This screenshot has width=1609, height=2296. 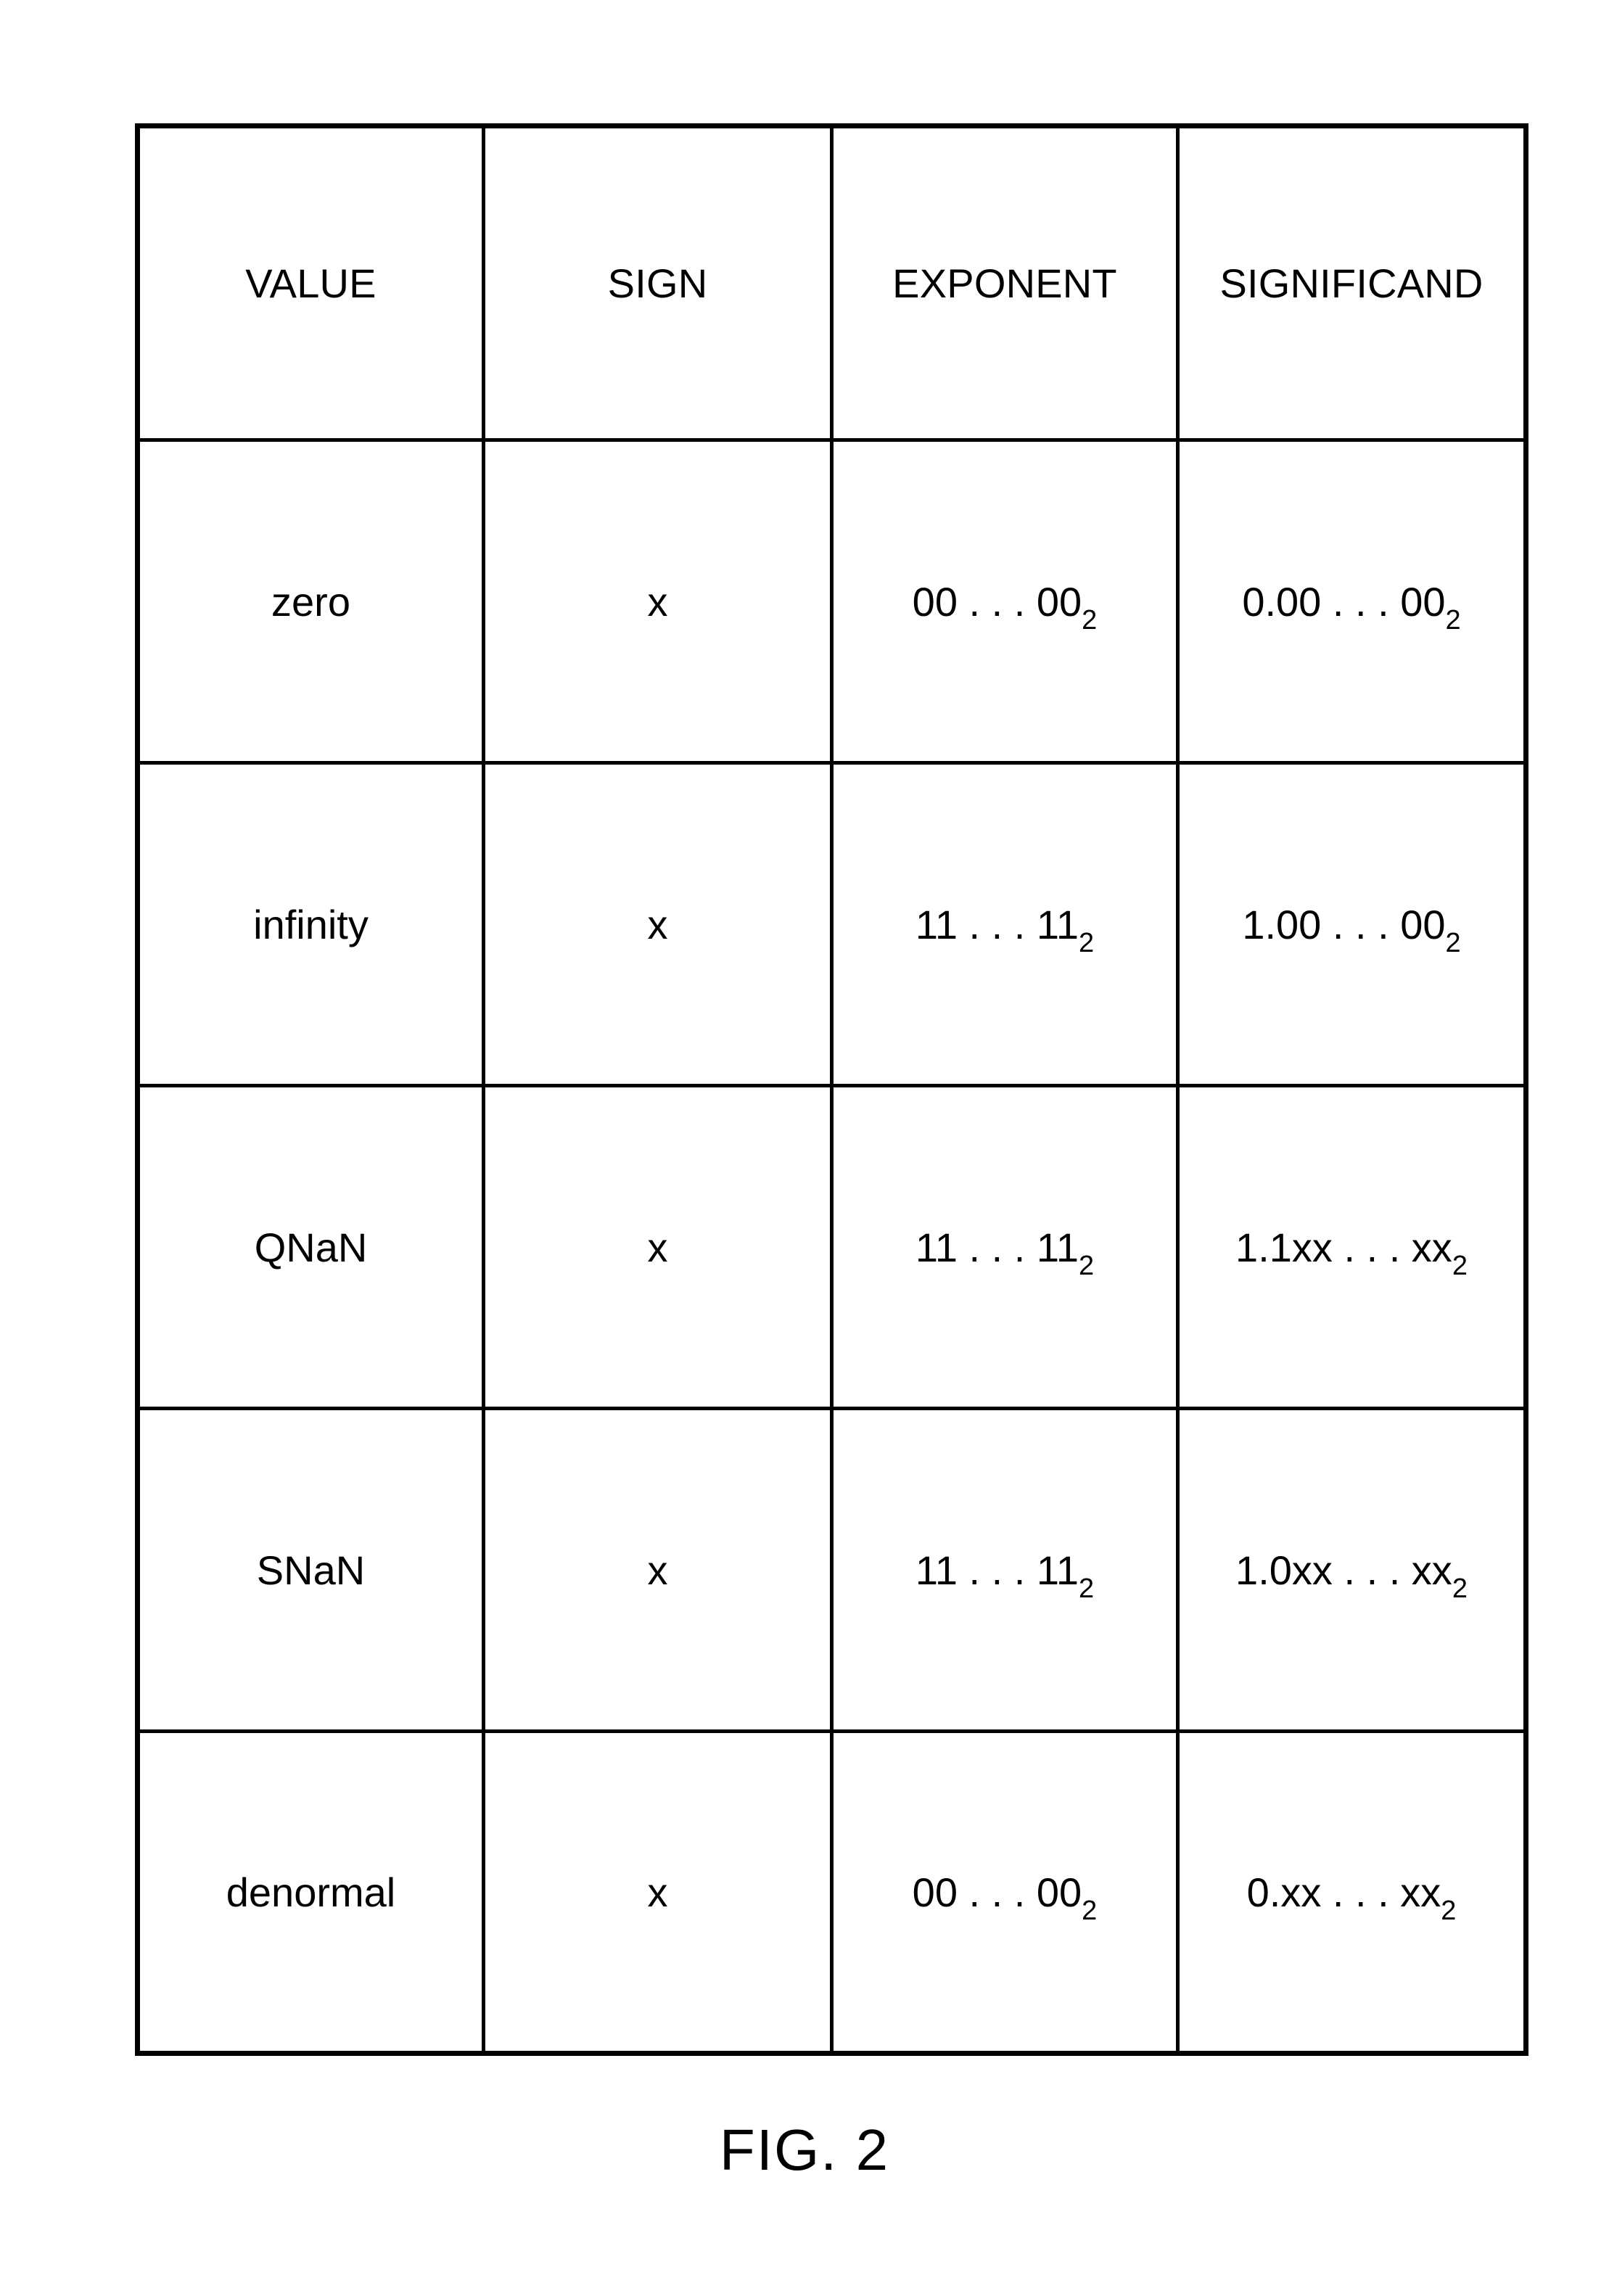 I want to click on column-header-sign: SIGN, so click(x=658, y=283).